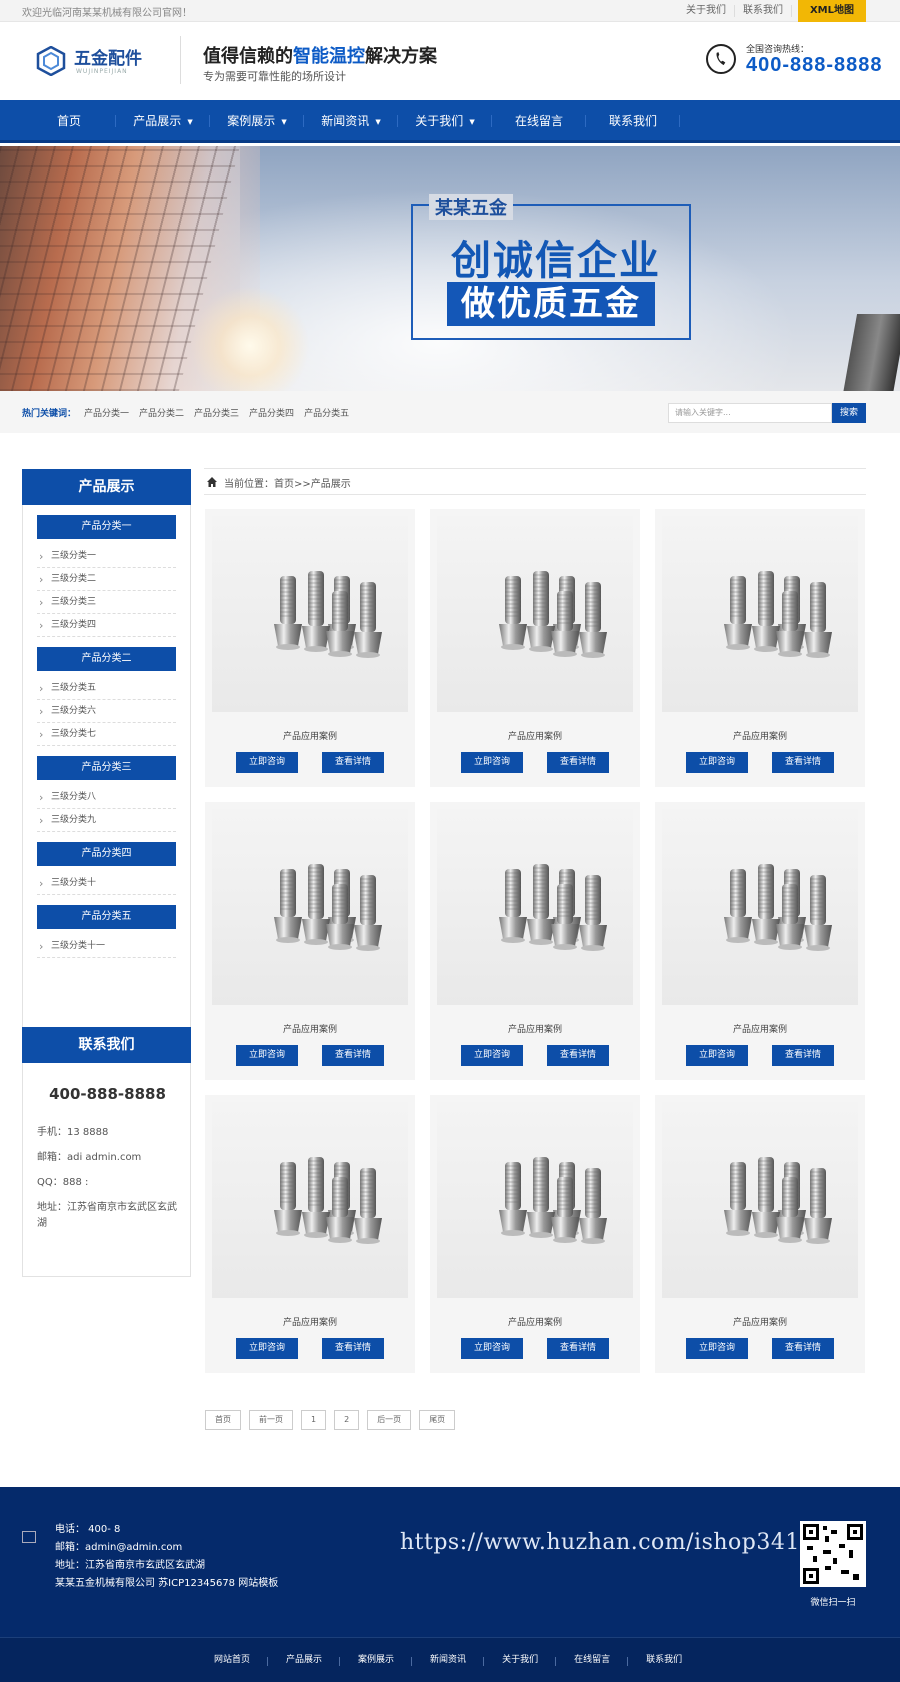 The width and height of the screenshot is (900, 1682). What do you see at coordinates (106, 711) in the screenshot?
I see `subcategory-item: 三级分类六` at bounding box center [106, 711].